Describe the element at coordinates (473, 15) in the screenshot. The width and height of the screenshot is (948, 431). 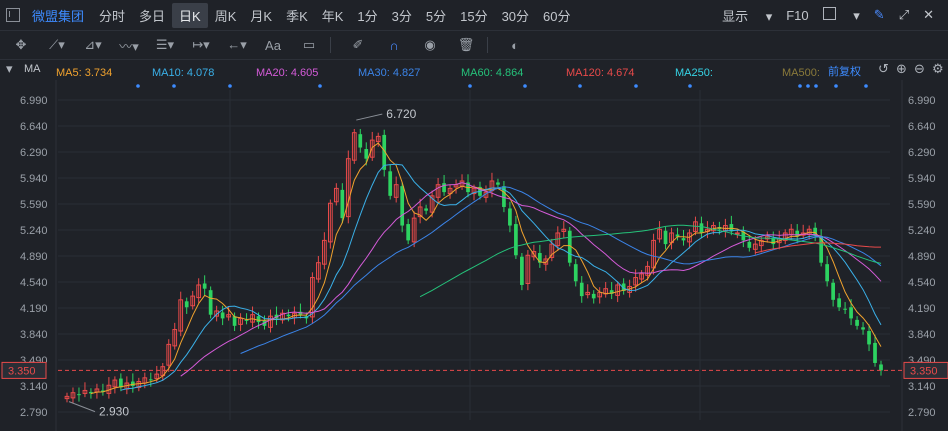
I see `tab-period: 15分` at that location.